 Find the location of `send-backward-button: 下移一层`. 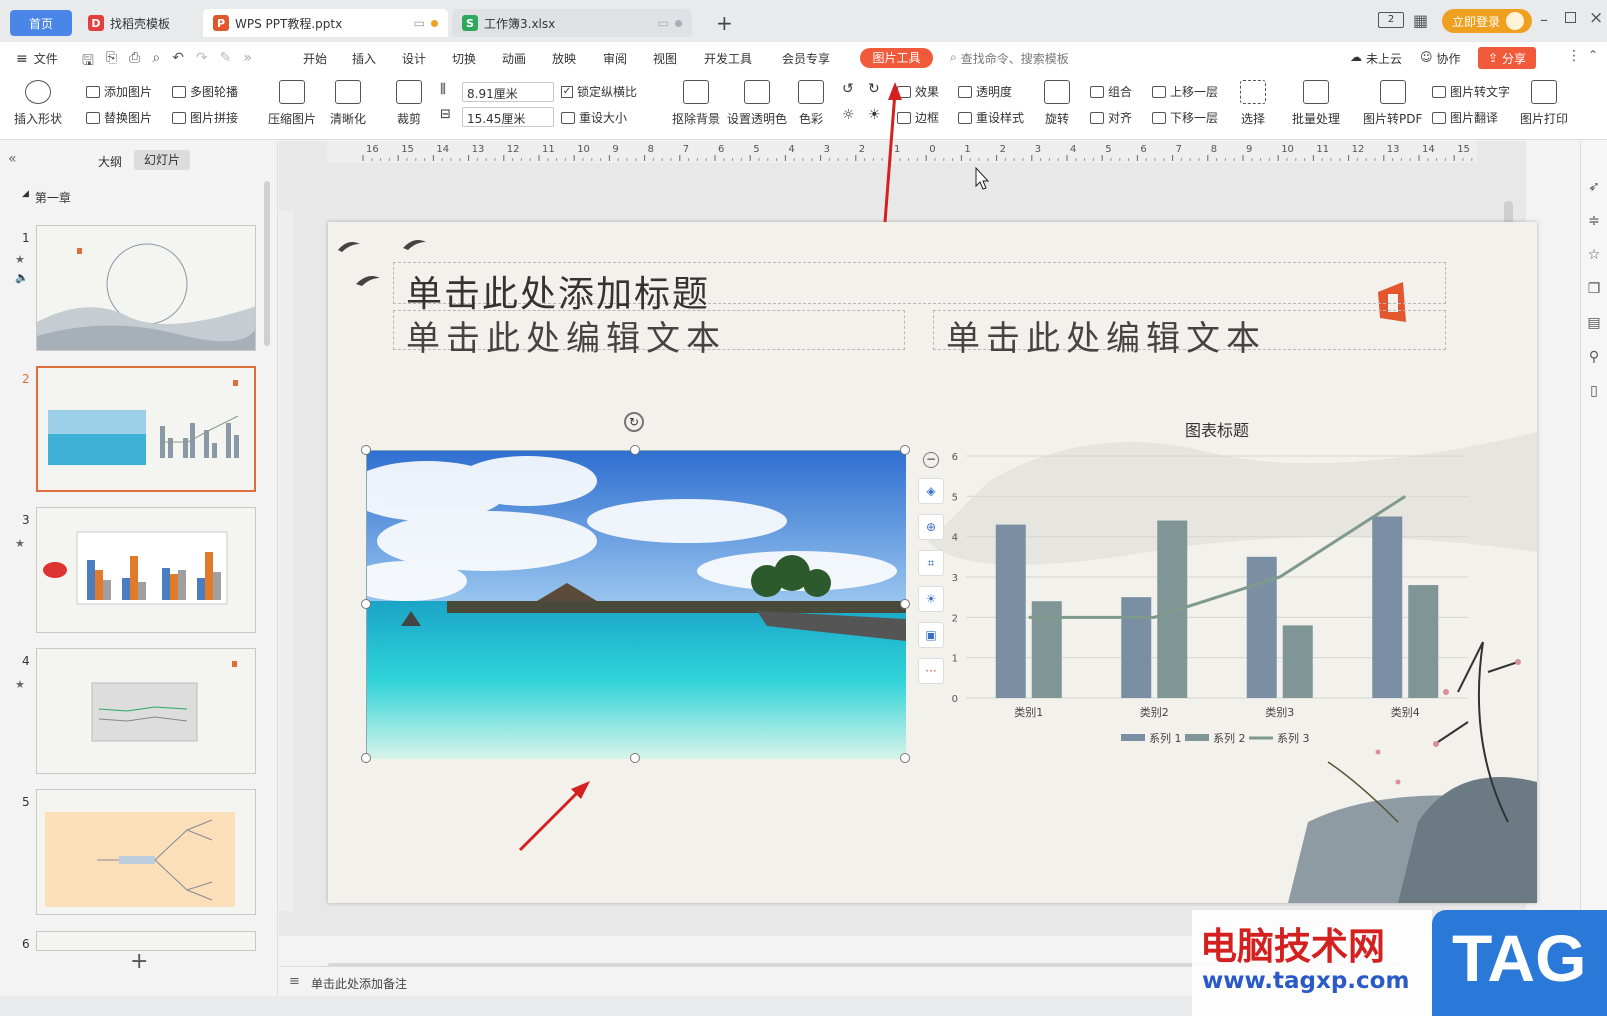

send-backward-button: 下移一层 is located at coordinates (1185, 117).